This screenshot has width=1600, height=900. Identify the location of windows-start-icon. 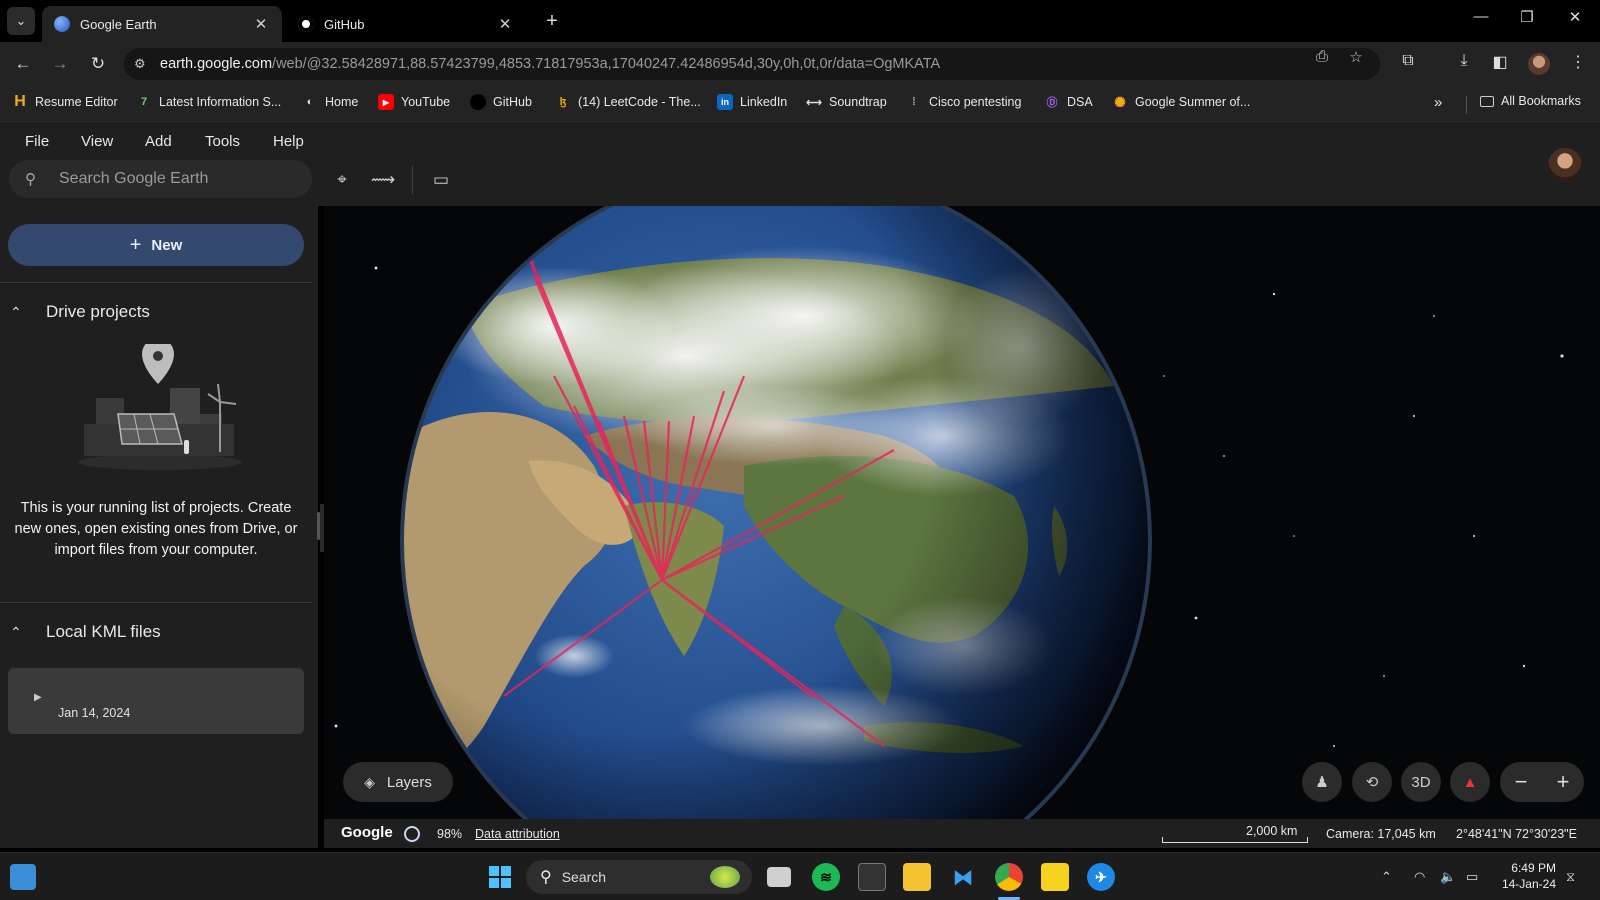
(500, 877).